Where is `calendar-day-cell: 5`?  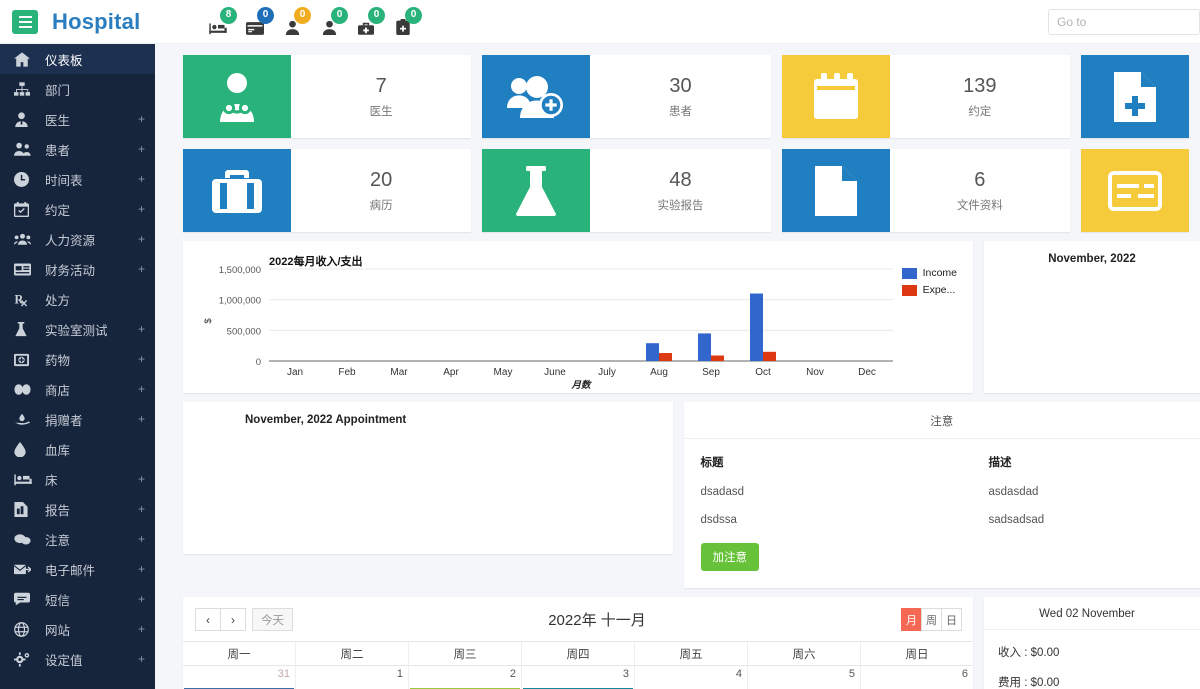
calendar-day-cell: 5 is located at coordinates (804, 677).